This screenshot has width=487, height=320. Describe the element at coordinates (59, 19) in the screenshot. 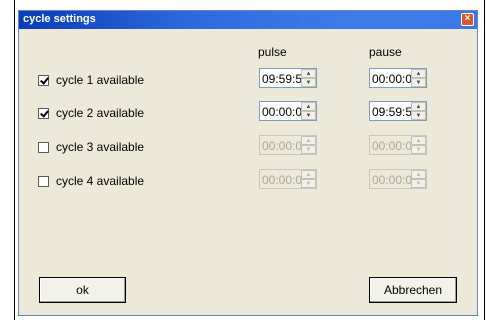

I see `dialog-title: cycle settings` at that location.